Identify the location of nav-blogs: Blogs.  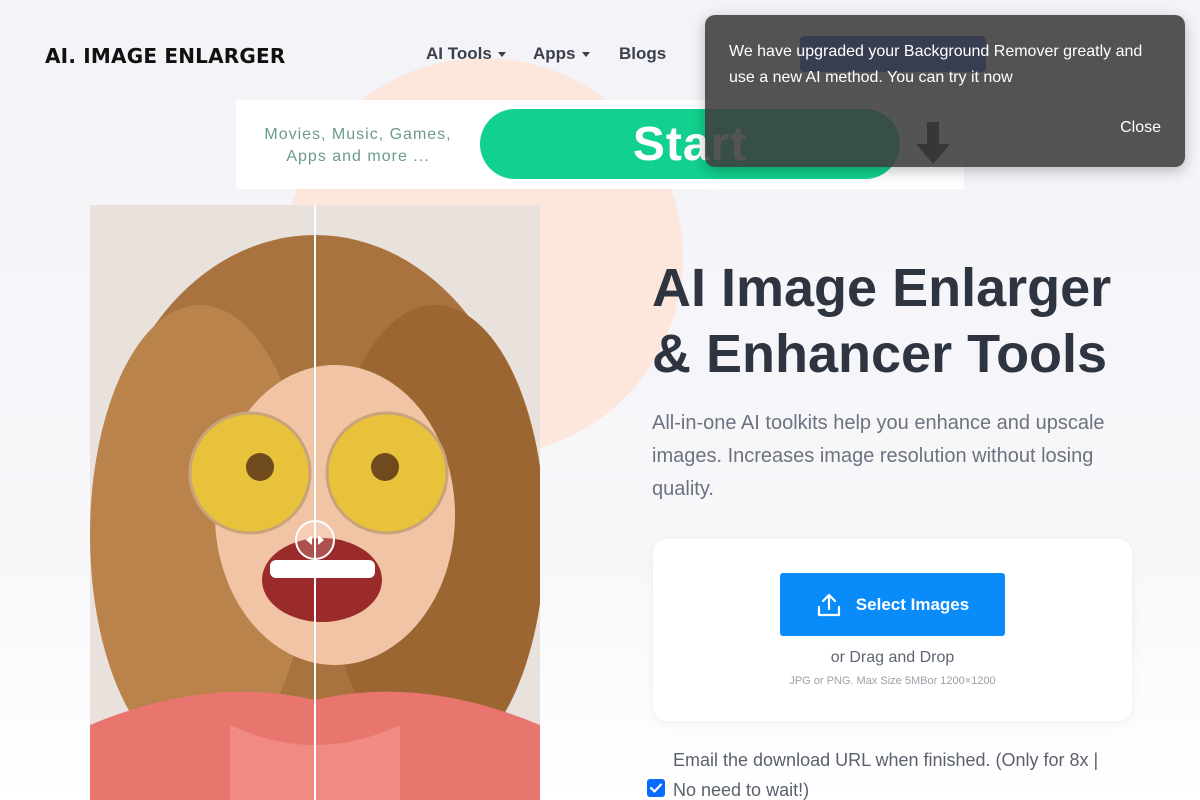
(642, 54).